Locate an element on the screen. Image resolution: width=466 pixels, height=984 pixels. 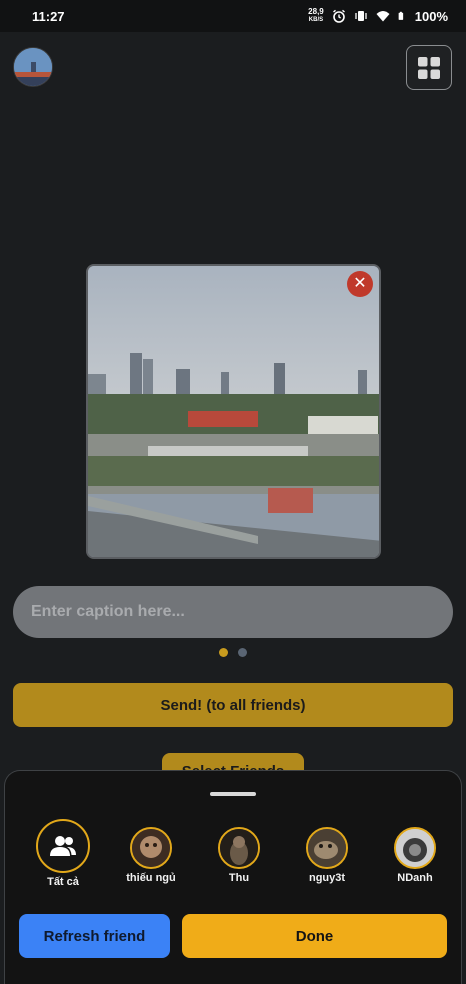
refresh-friend-button: Refresh friend is located at coordinates (94, 936).